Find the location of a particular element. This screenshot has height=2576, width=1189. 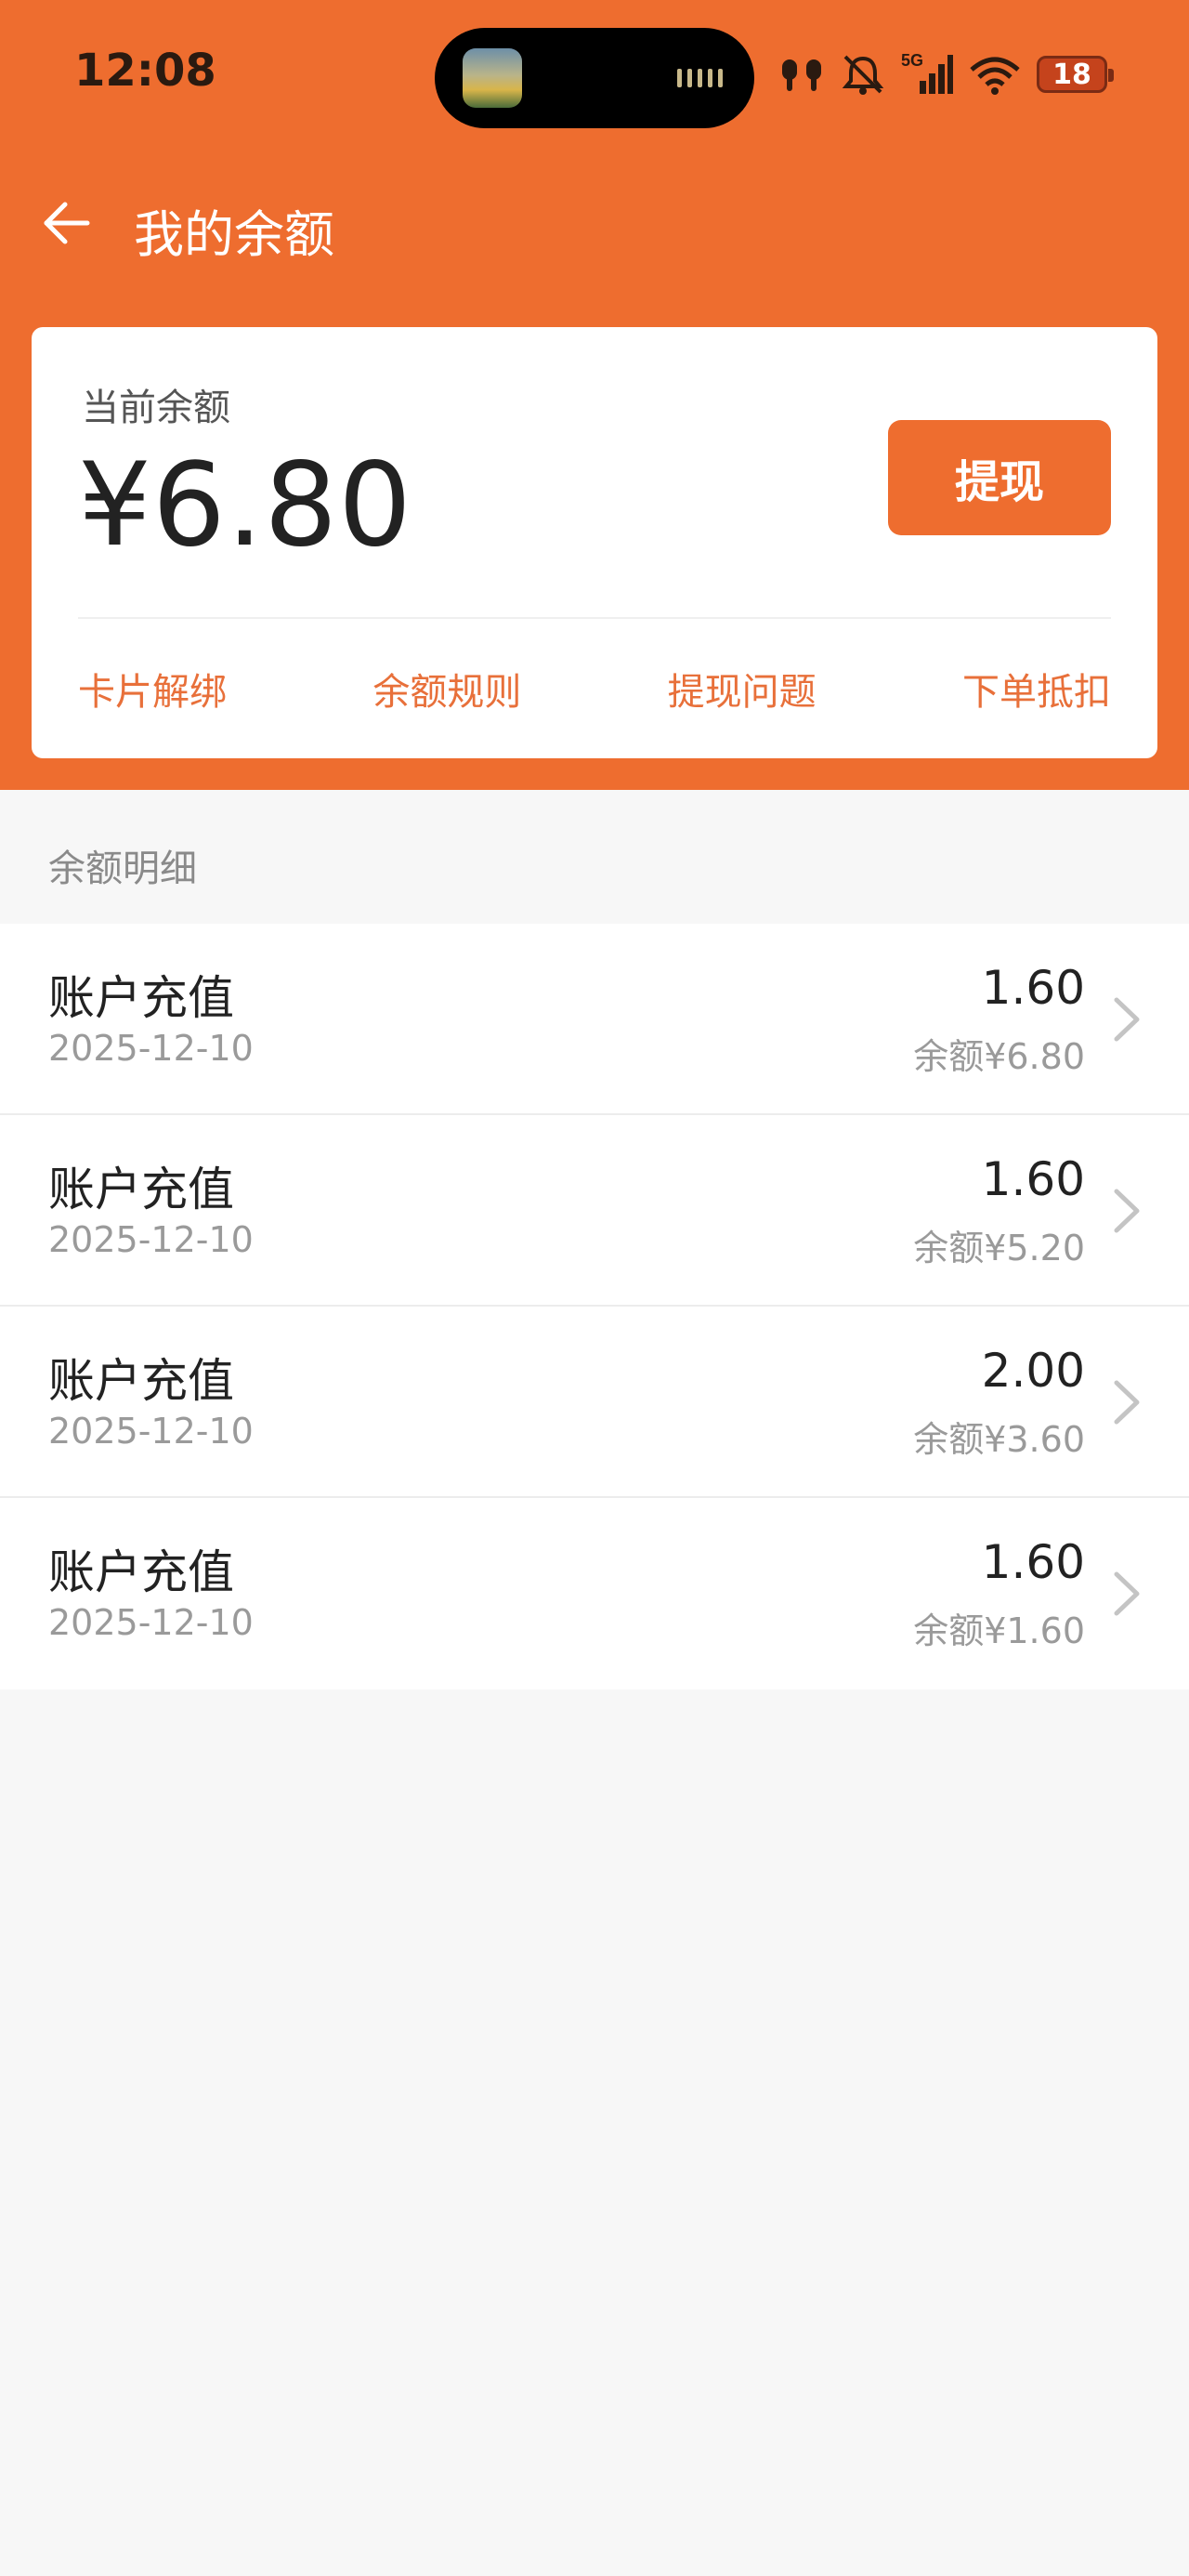

headphones-icon is located at coordinates (801, 74).